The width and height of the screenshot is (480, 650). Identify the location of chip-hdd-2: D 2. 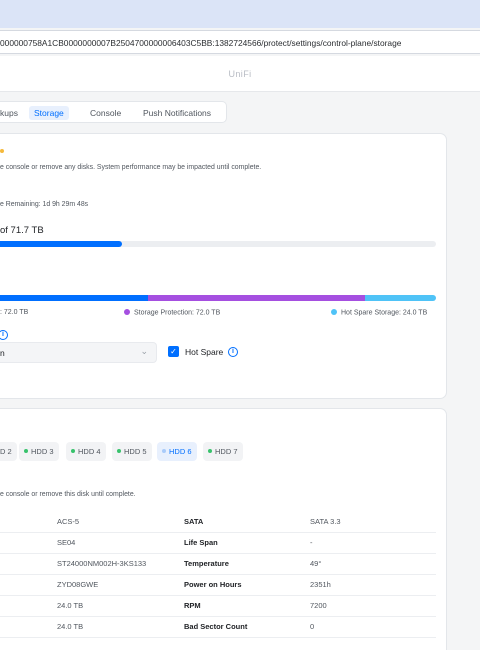
(8, 451).